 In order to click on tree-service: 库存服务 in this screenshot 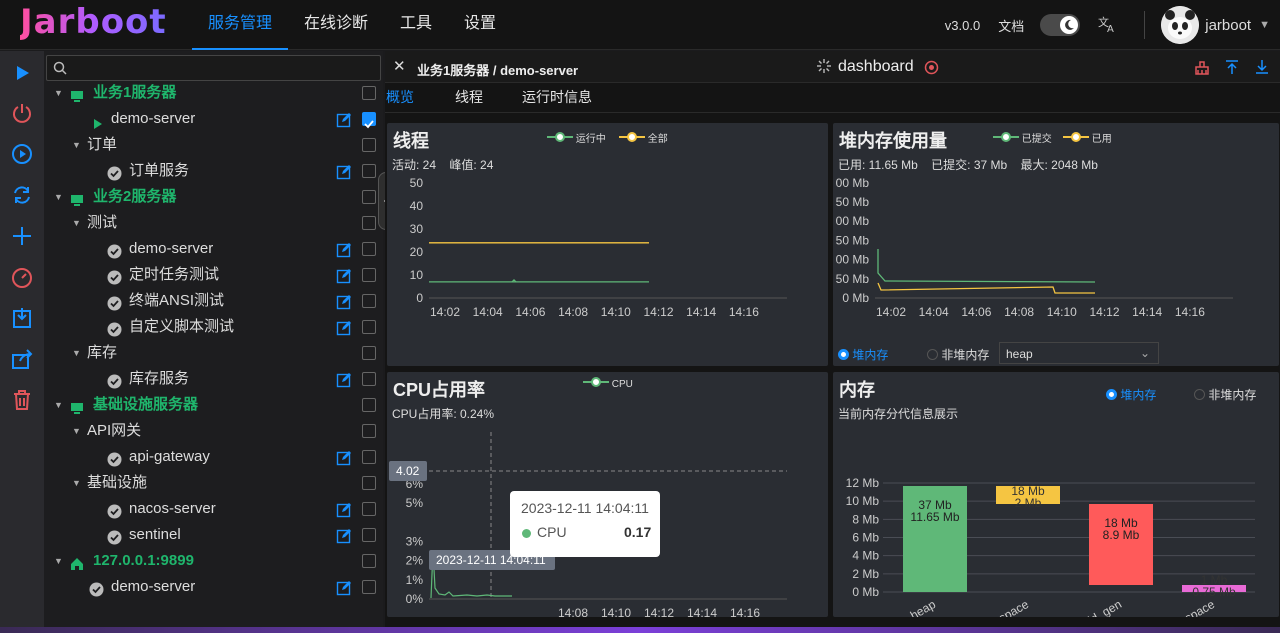, I will do `click(213, 379)`.